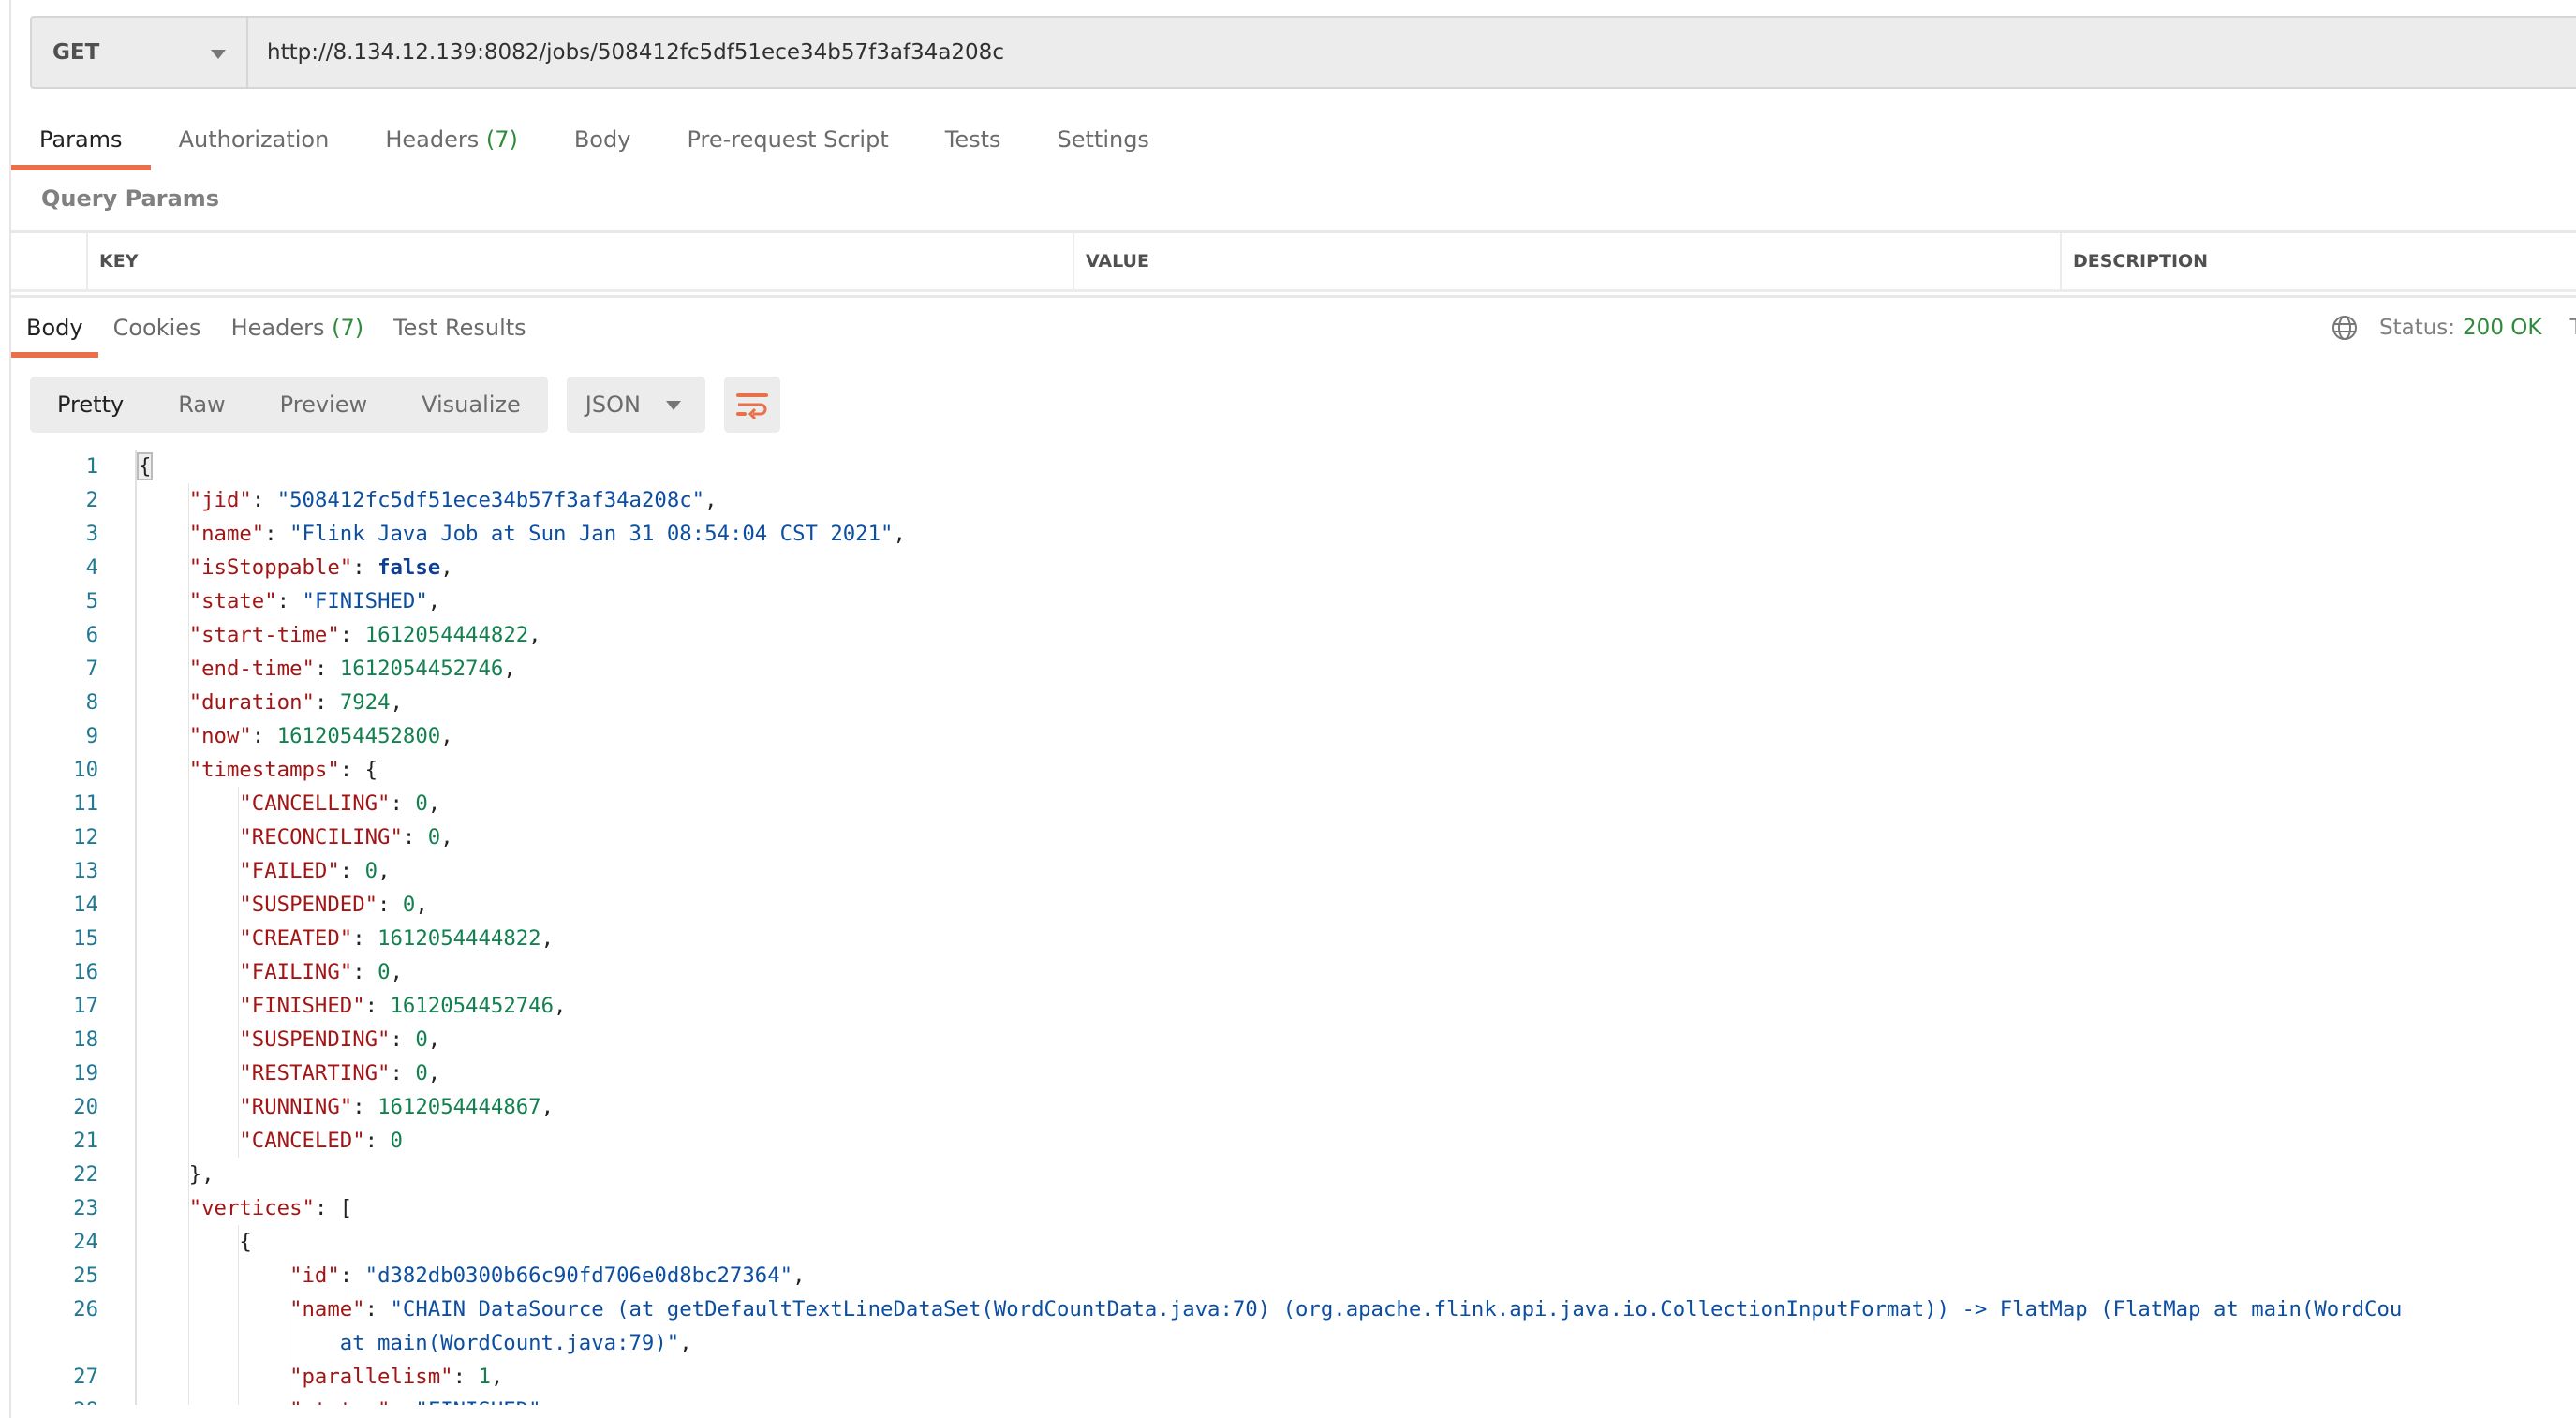 This screenshot has height=1418, width=2576. I want to click on json-number: 7924, so click(365, 702).